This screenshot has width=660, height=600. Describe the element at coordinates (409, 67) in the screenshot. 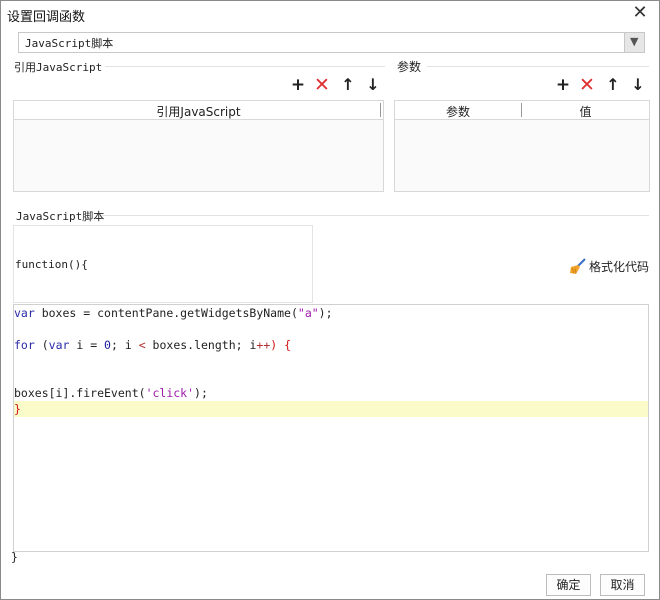

I see `params-section-label: 参数` at that location.